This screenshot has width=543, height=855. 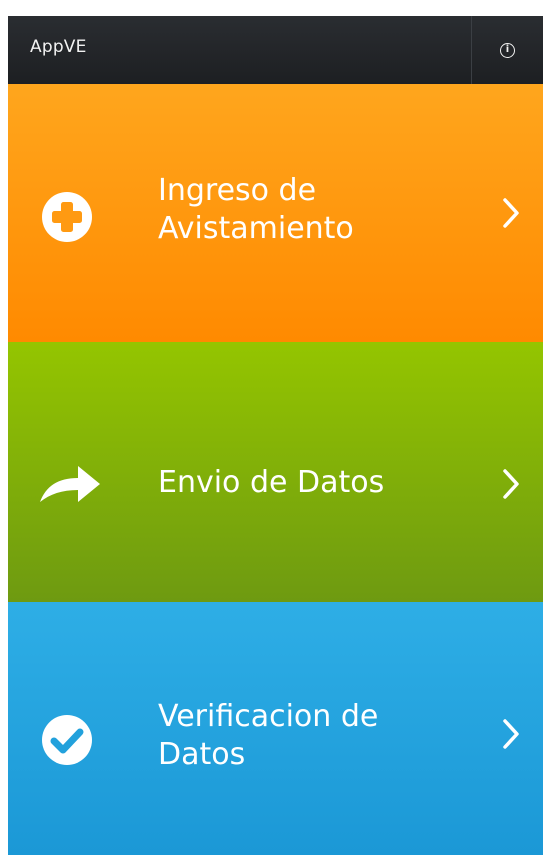 I want to click on app-header: AppVE i, so click(x=275, y=50).